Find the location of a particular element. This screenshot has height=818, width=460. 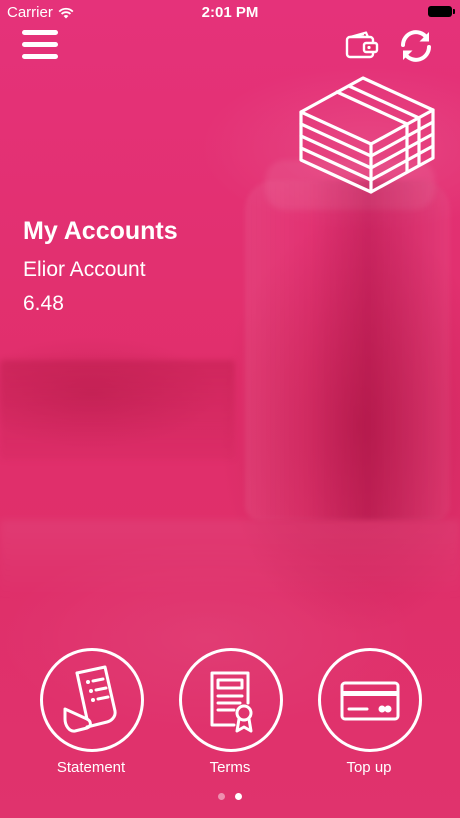

credit-card-icon is located at coordinates (370, 701).